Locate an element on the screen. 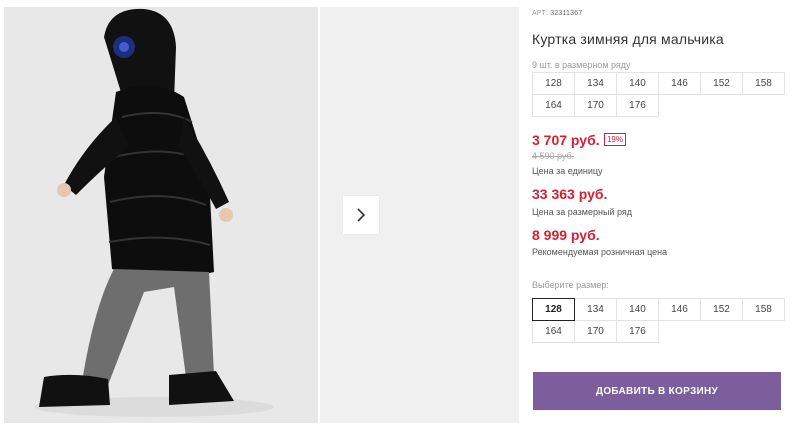  article-number: АРТ: 32311367 is located at coordinates (557, 13).